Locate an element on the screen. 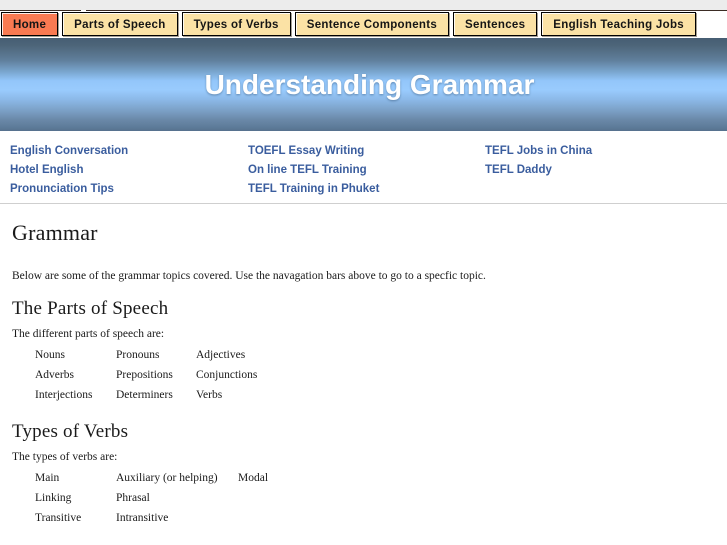  page-title: Grammar is located at coordinates (55, 232).